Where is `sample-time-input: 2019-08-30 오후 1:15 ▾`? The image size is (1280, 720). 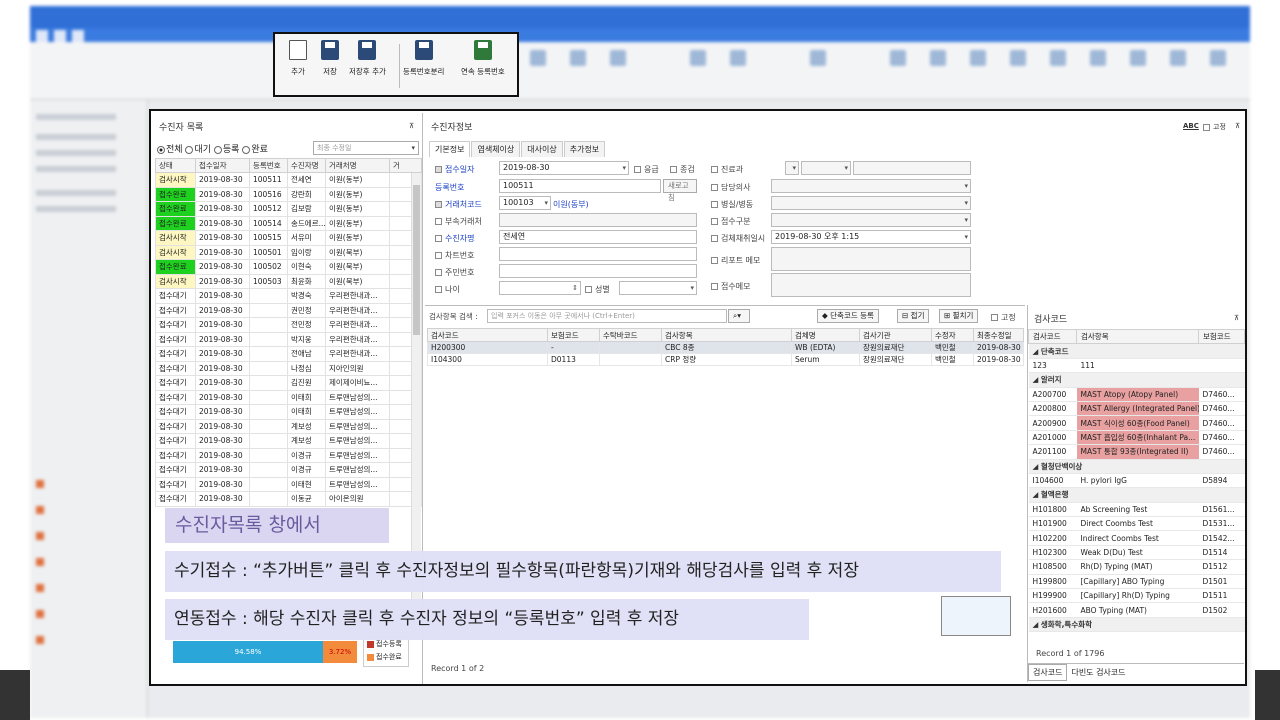
sample-time-input: 2019-08-30 오후 1:15 ▾ is located at coordinates (871, 237).